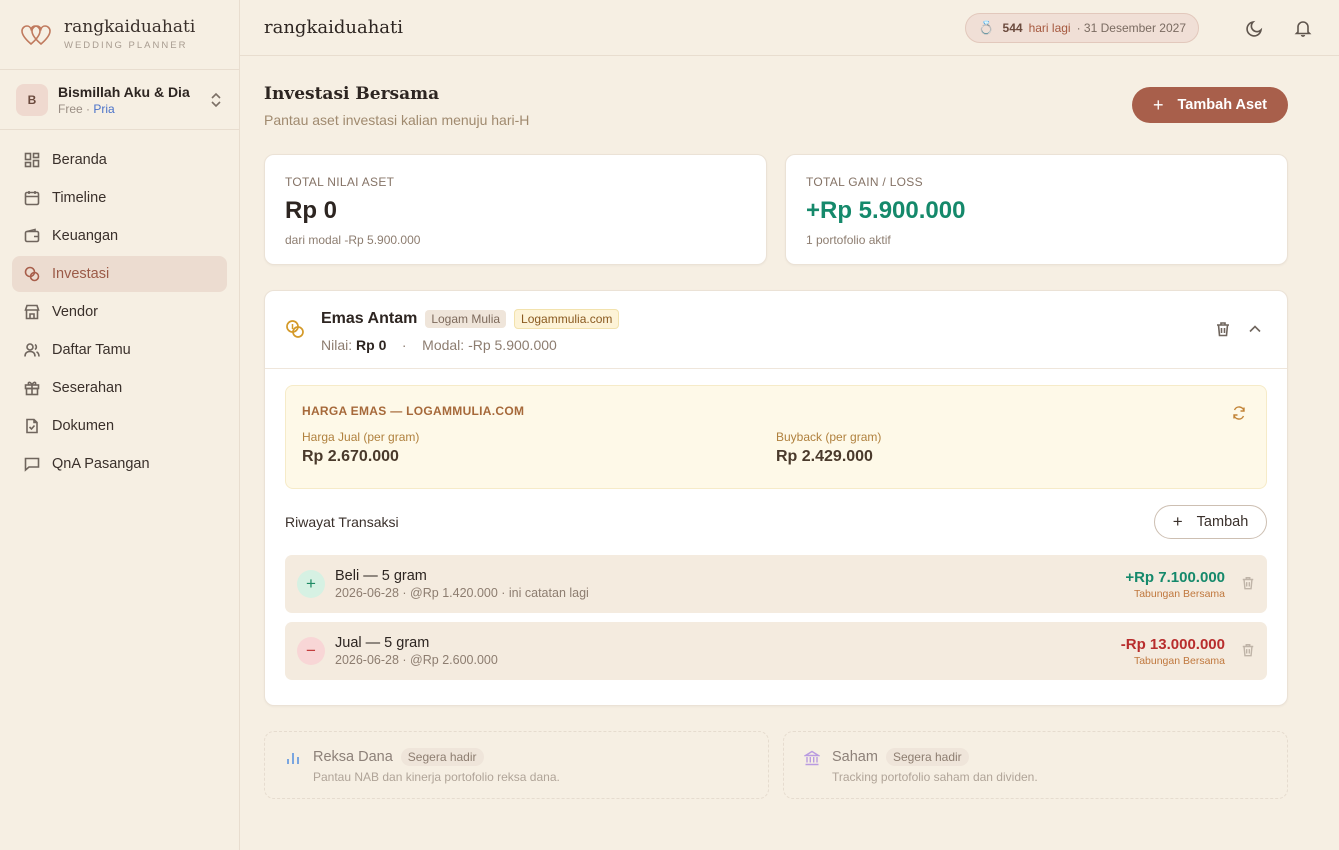 The image size is (1339, 850). What do you see at coordinates (824, 456) in the screenshot?
I see `buyback-price-value: Rp 2.429.000` at bounding box center [824, 456].